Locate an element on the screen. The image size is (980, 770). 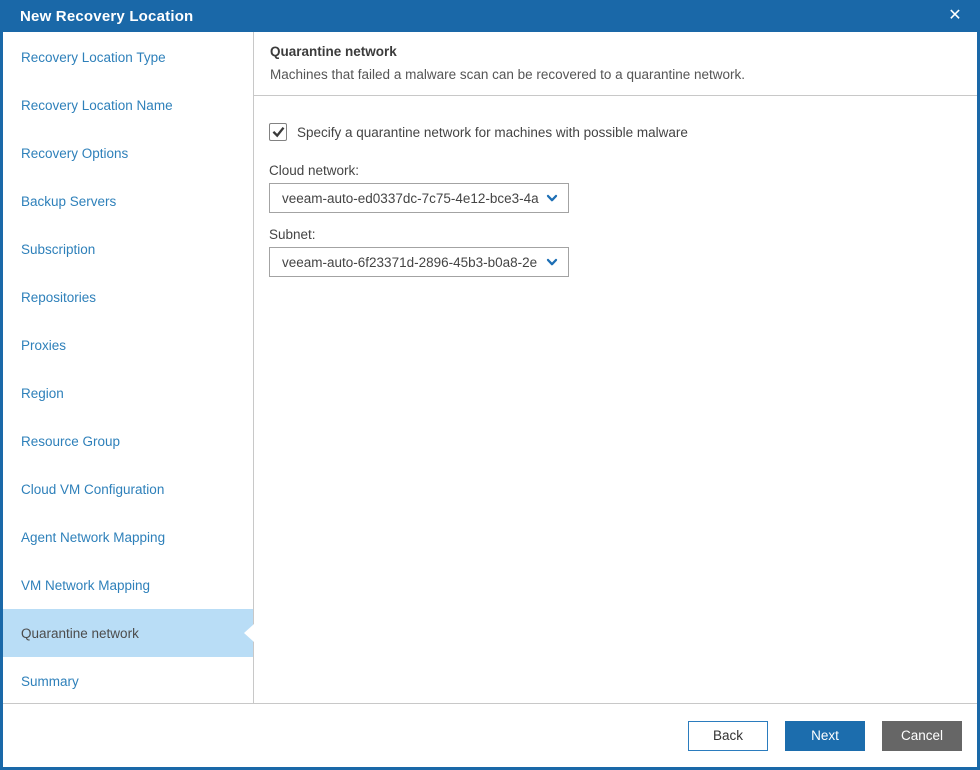
sidebar-item-label: Agent Network Mapping is located at coordinates (93, 537).